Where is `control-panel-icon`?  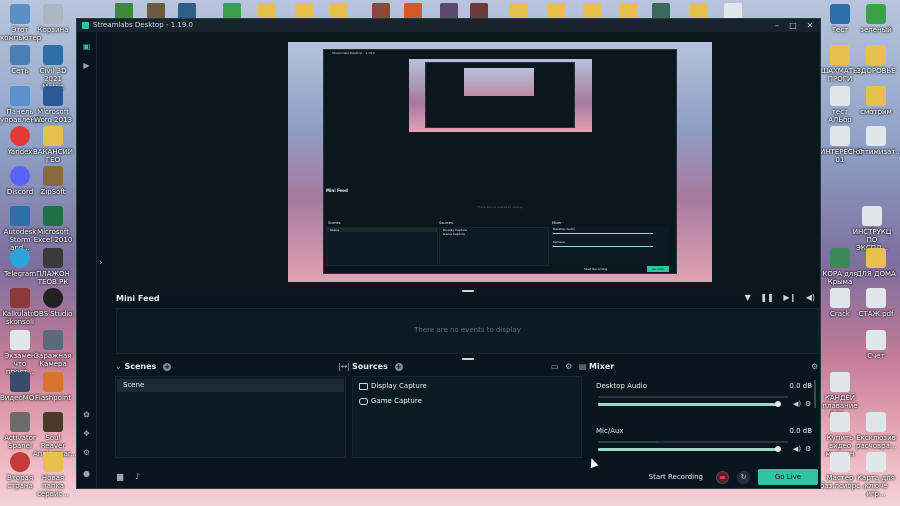
control-panel-icon is located at coordinates (20, 96).